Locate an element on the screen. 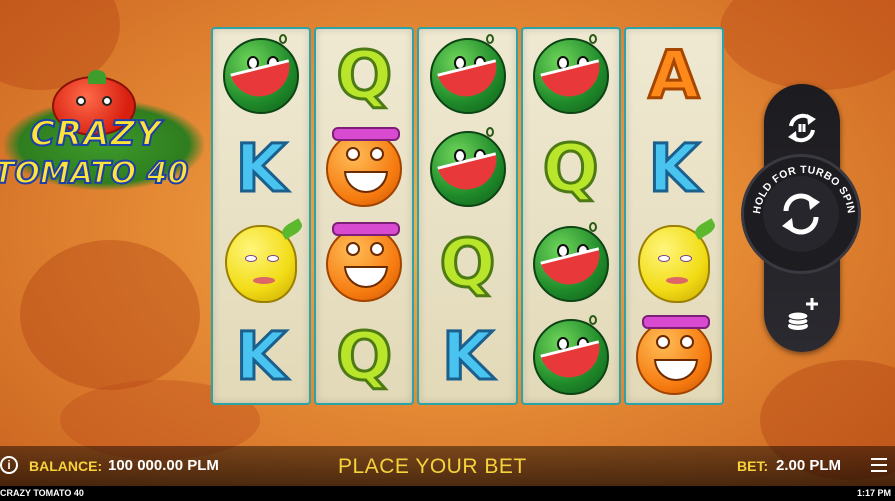 This screenshot has width=895, height=501. symbol-letter-a: A is located at coordinates (674, 76).